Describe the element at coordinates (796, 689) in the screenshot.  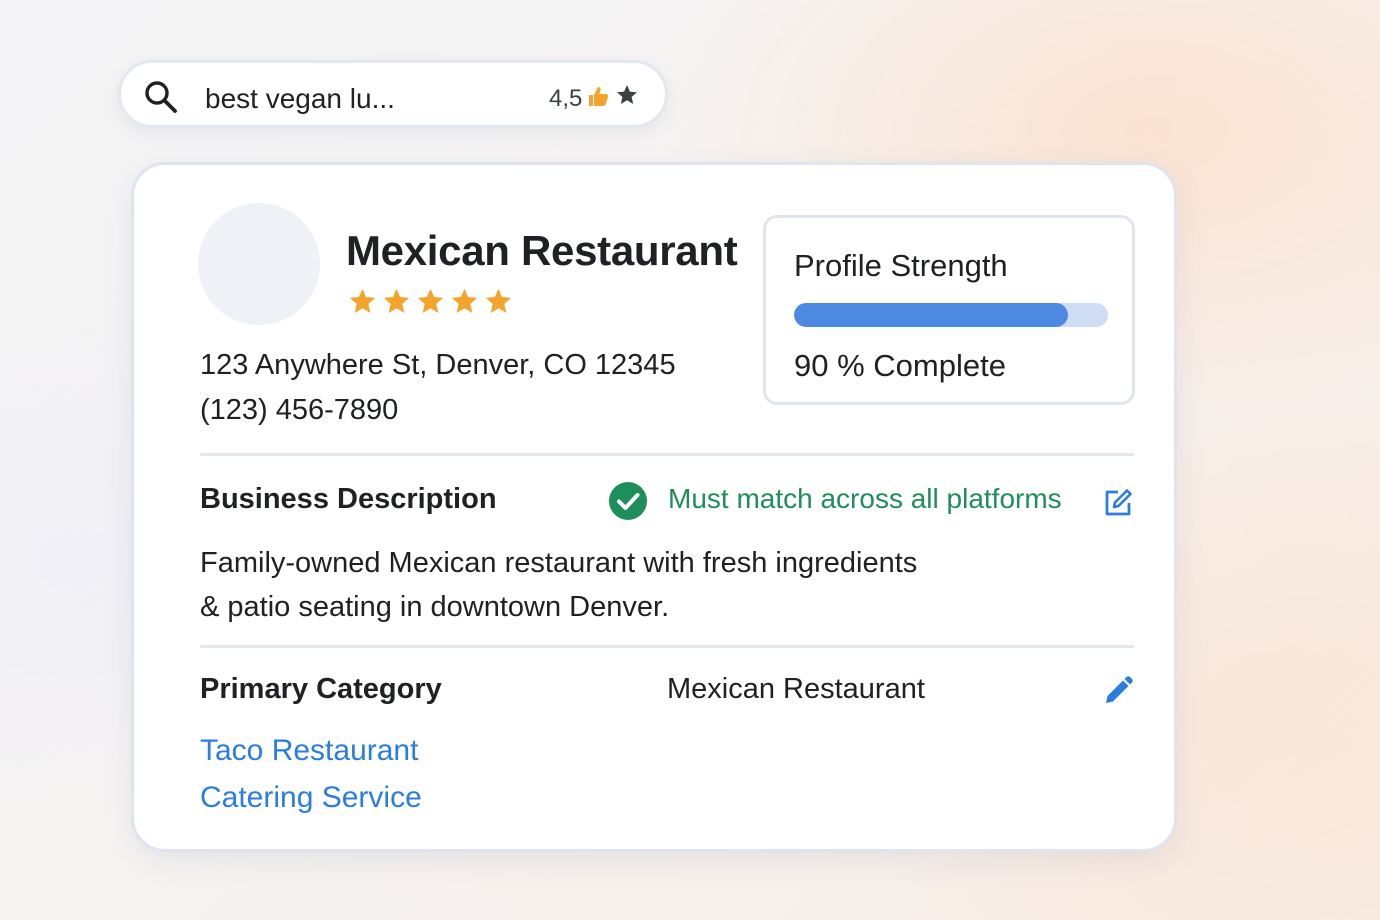
I see `primary-category-value: Mexican Restaurant` at that location.